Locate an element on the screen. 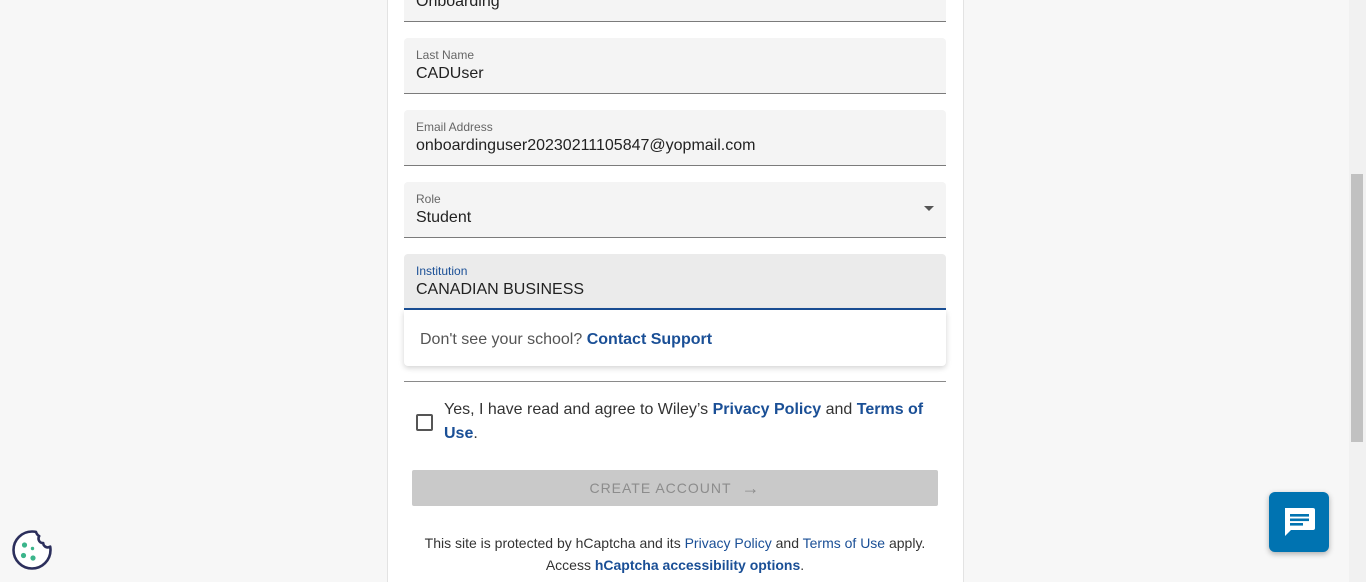  contact-support-link: Contact Support is located at coordinates (649, 339).